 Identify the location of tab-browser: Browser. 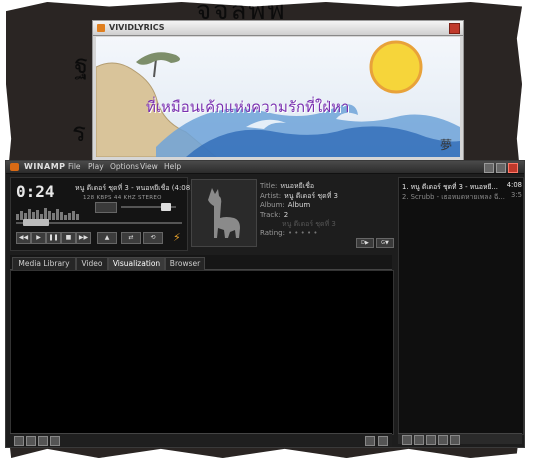
(185, 263).